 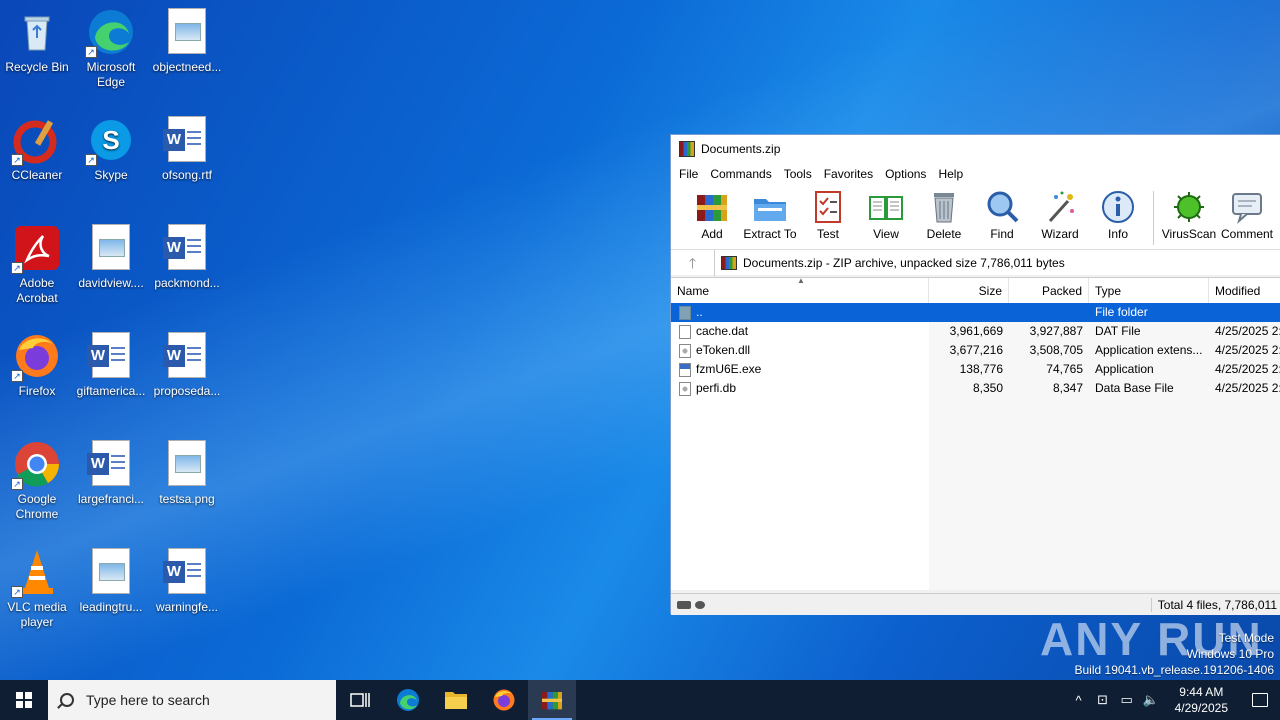 What do you see at coordinates (740, 174) in the screenshot?
I see `menu-commands: Commands` at bounding box center [740, 174].